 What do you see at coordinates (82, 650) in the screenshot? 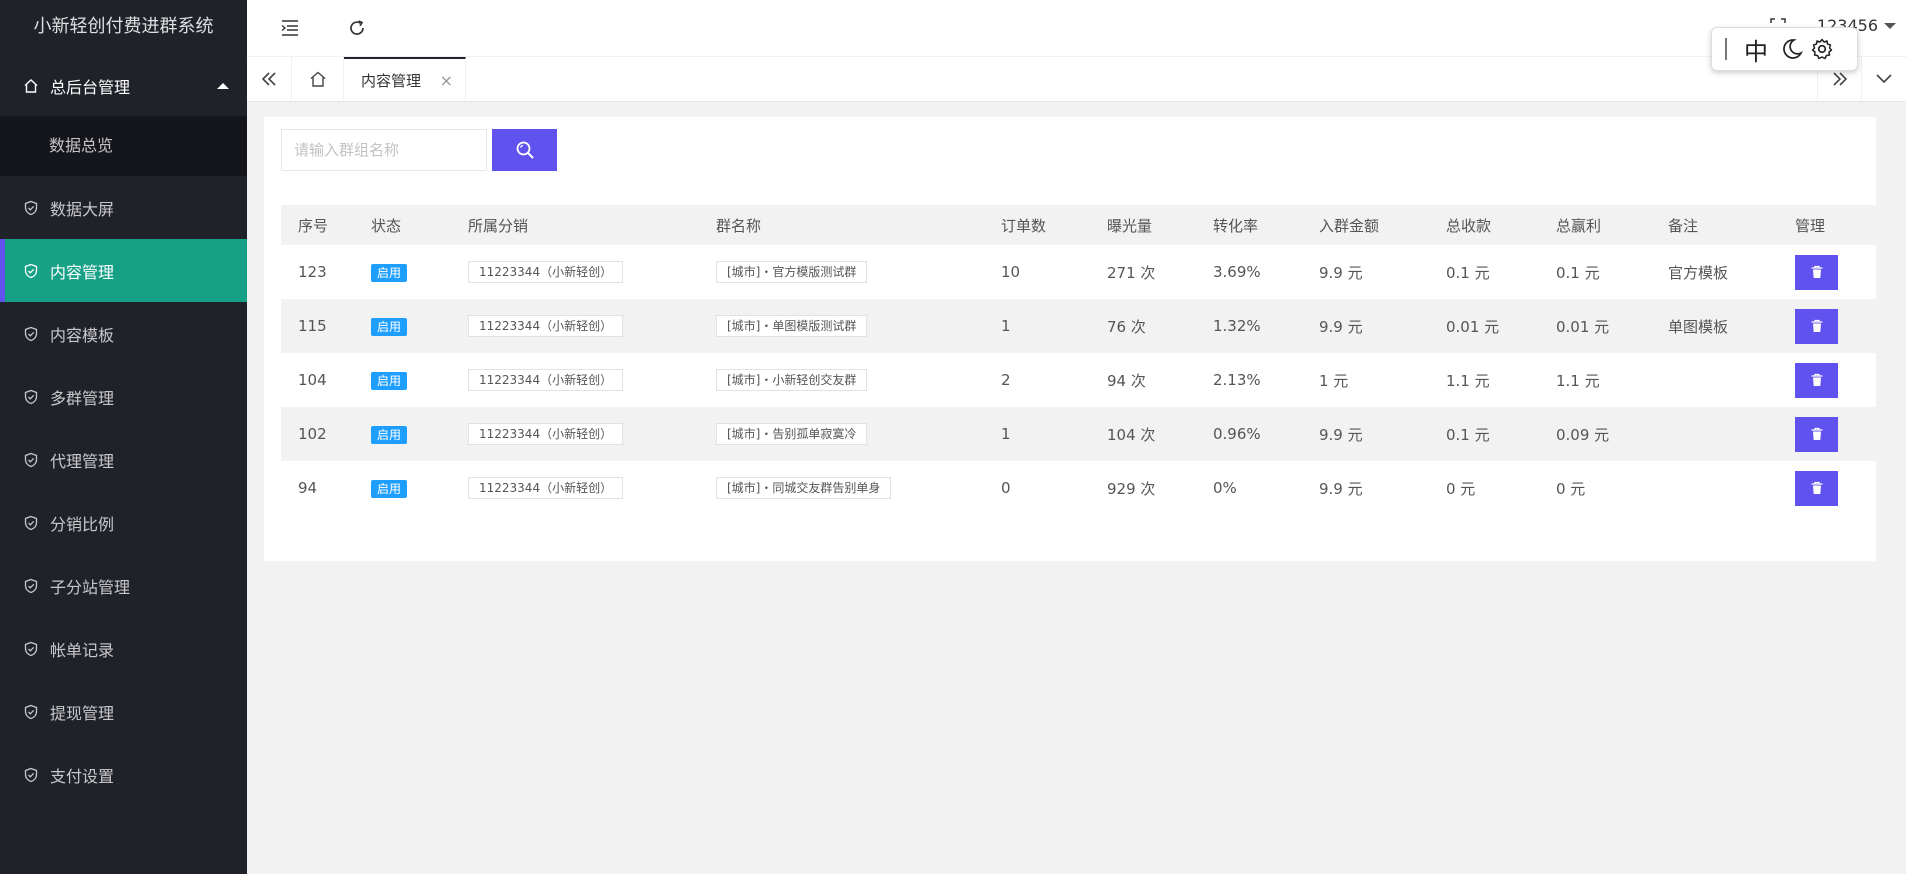
I see `sidebar-item-label: 帐单记录` at bounding box center [82, 650].